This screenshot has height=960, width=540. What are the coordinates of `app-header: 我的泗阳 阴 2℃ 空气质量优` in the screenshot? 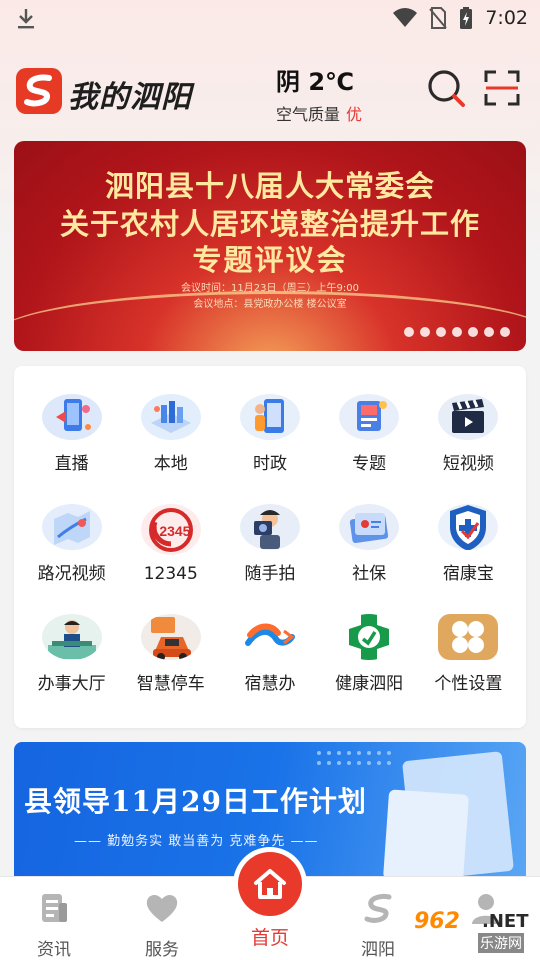 It's located at (270, 92).